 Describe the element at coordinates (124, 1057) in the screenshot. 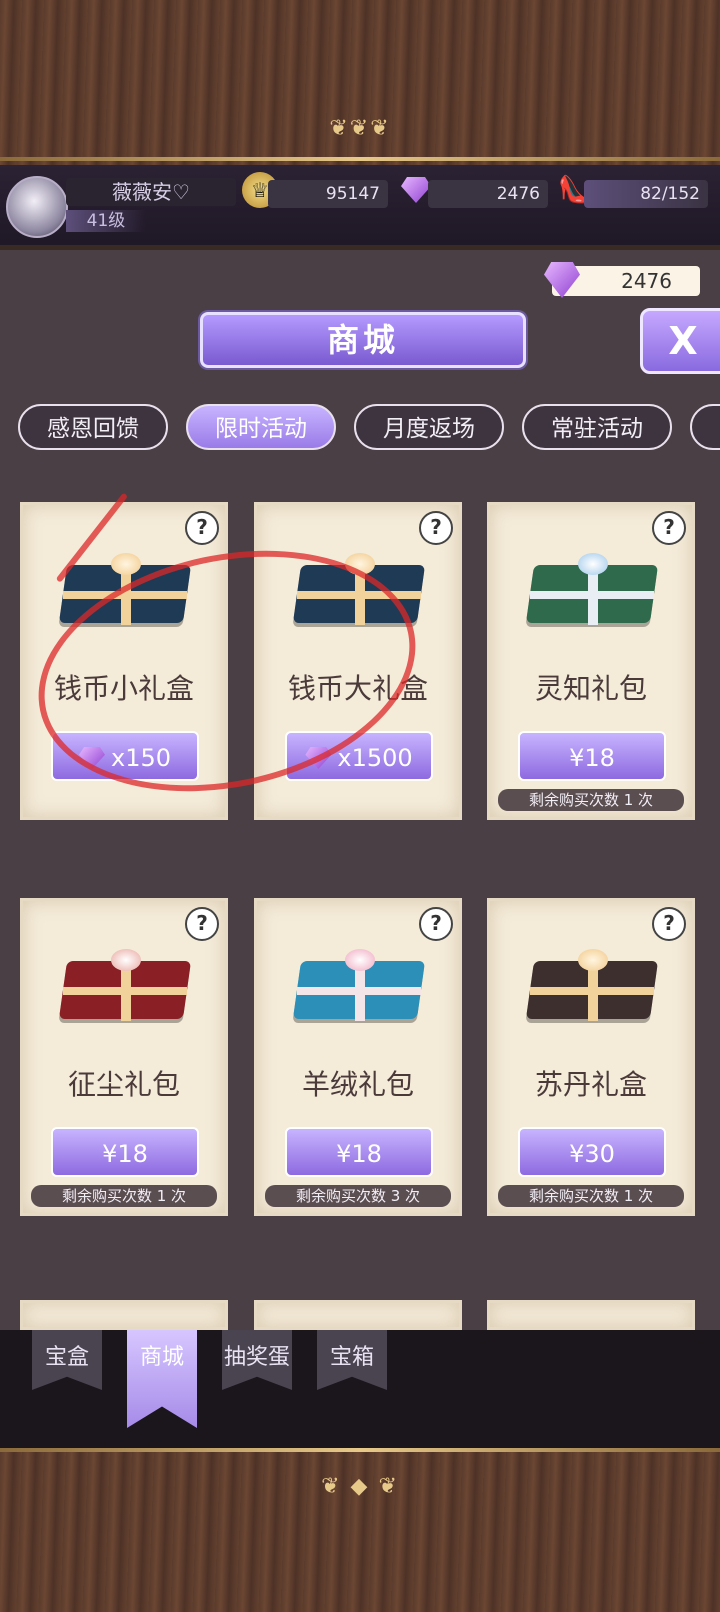

I see `item-card-zhengchen-pack: ? 征尘礼包 ¥18 剩余购买次数 1 次` at that location.